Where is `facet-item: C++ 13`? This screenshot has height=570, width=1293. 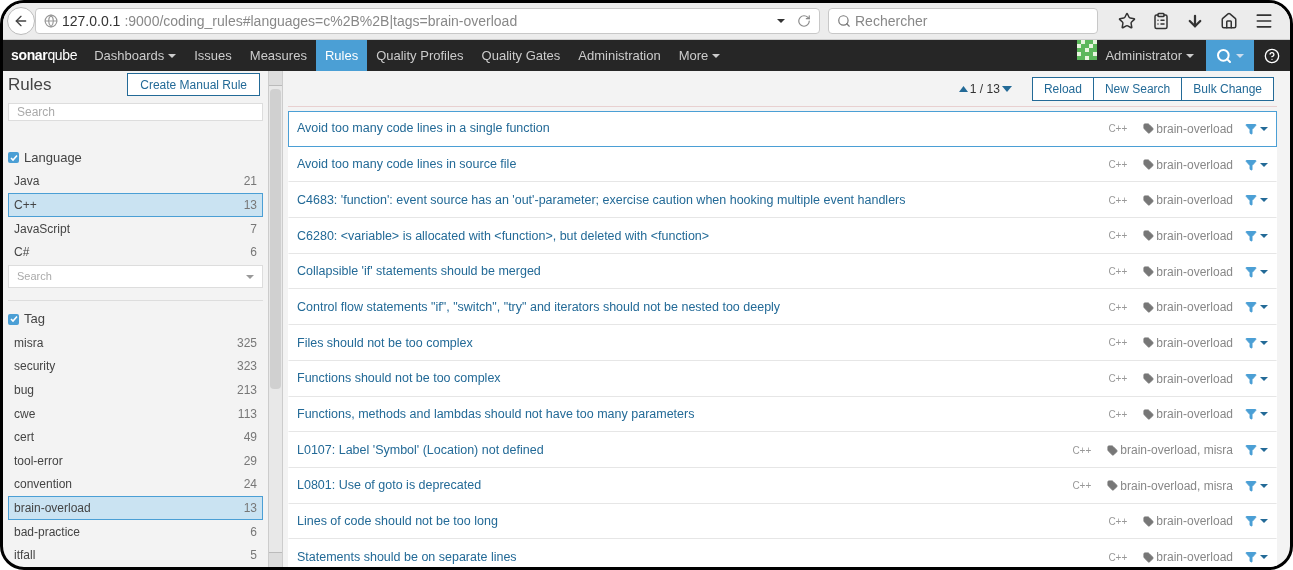
facet-item: C++ 13 is located at coordinates (135, 205).